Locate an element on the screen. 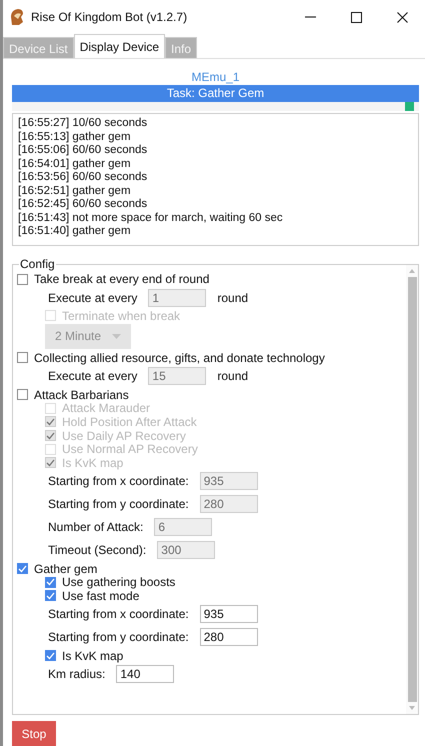 Image resolution: width=425 pixels, height=746 pixels. log-line: [16:51:40] gather gem is located at coordinates (75, 231).